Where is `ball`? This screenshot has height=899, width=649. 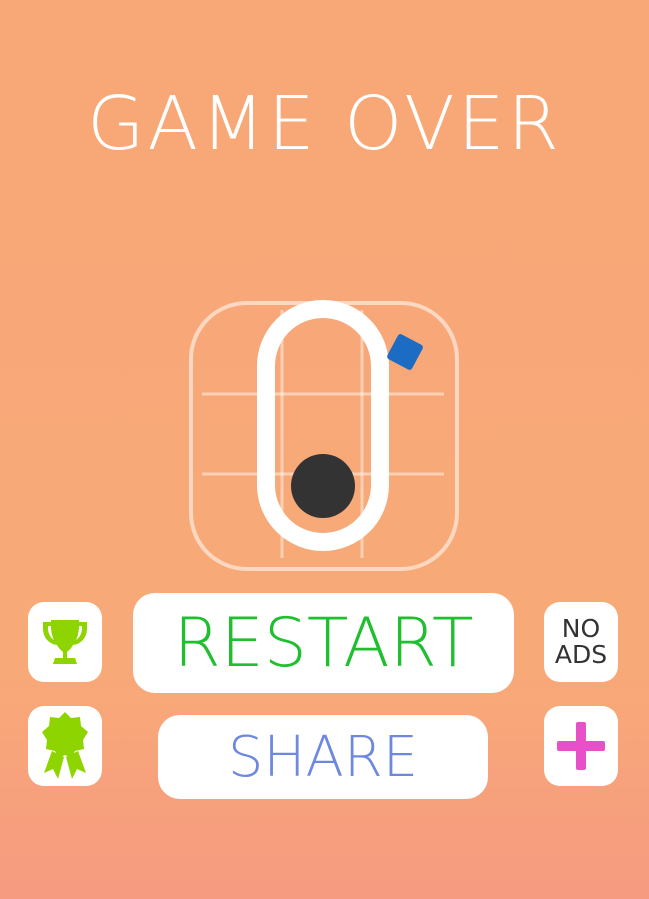 ball is located at coordinates (323, 486).